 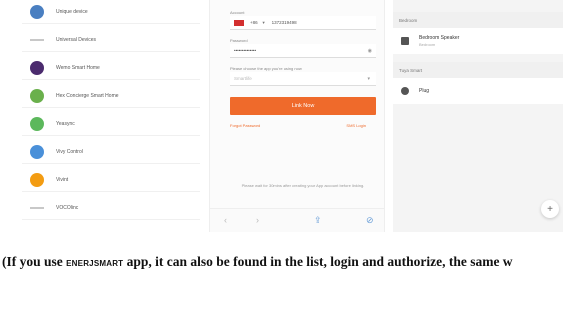 What do you see at coordinates (370, 220) in the screenshot?
I see `compass-icon: ⊘` at bounding box center [370, 220].